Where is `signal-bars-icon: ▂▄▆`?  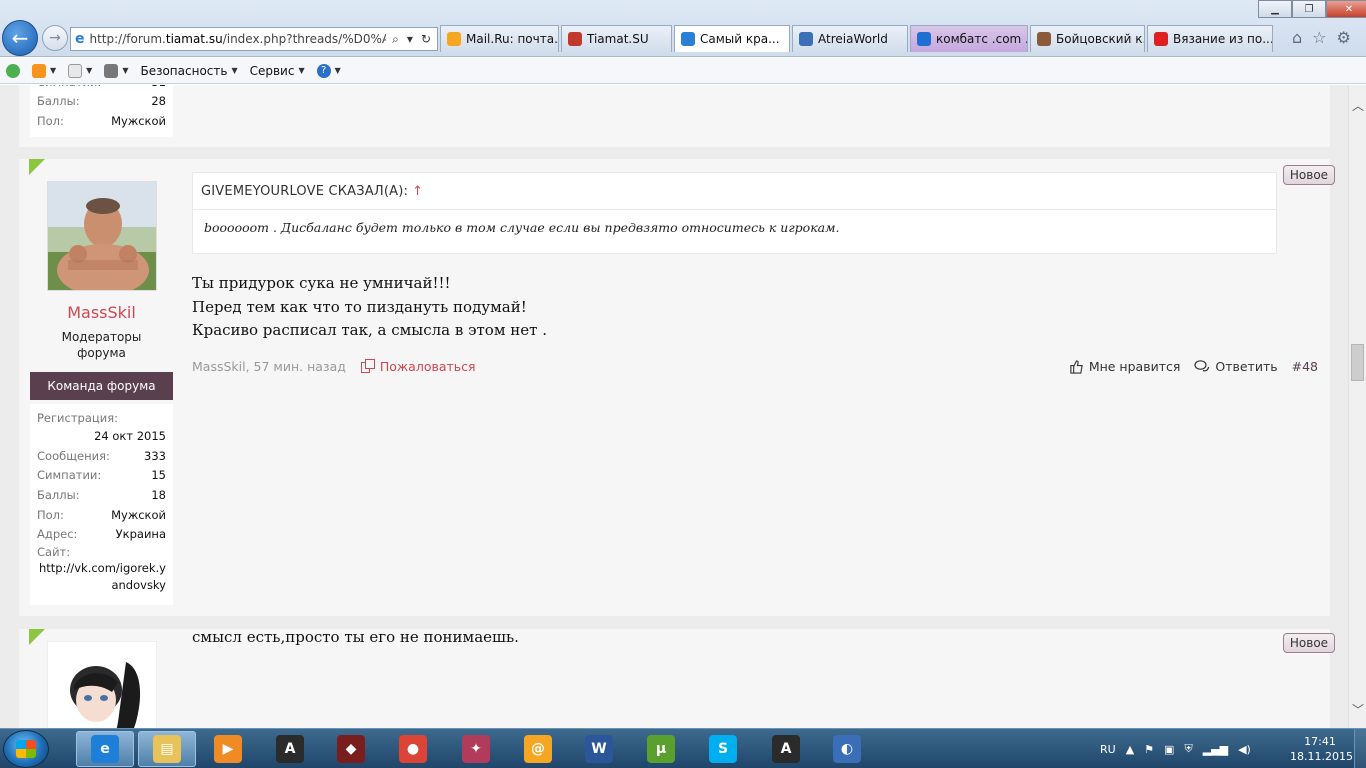
signal-bars-icon: ▂▄▆ is located at coordinates (1215, 749).